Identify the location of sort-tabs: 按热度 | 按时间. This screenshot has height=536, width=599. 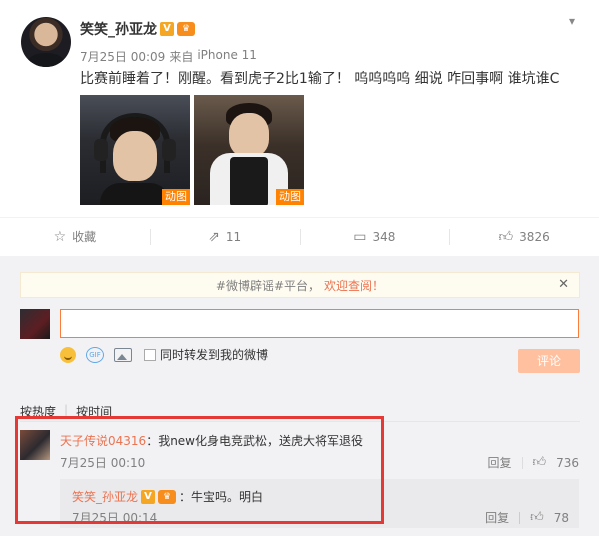
(66, 411).